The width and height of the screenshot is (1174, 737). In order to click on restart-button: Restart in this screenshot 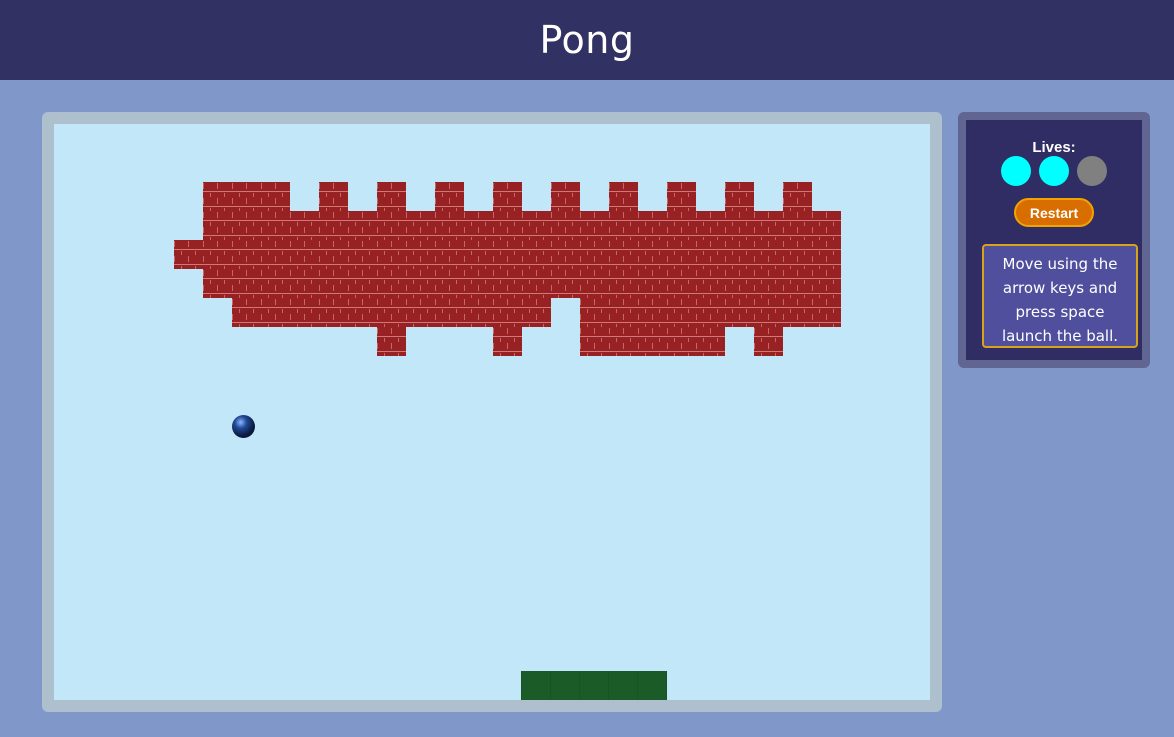, I will do `click(1054, 212)`.